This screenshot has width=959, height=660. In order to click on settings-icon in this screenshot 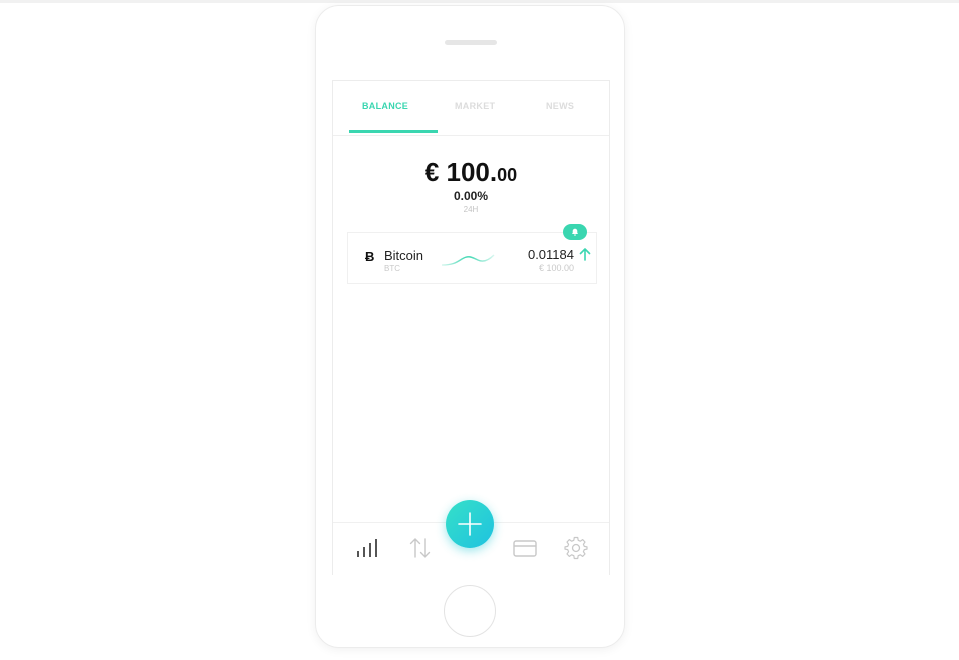, I will do `click(576, 548)`.